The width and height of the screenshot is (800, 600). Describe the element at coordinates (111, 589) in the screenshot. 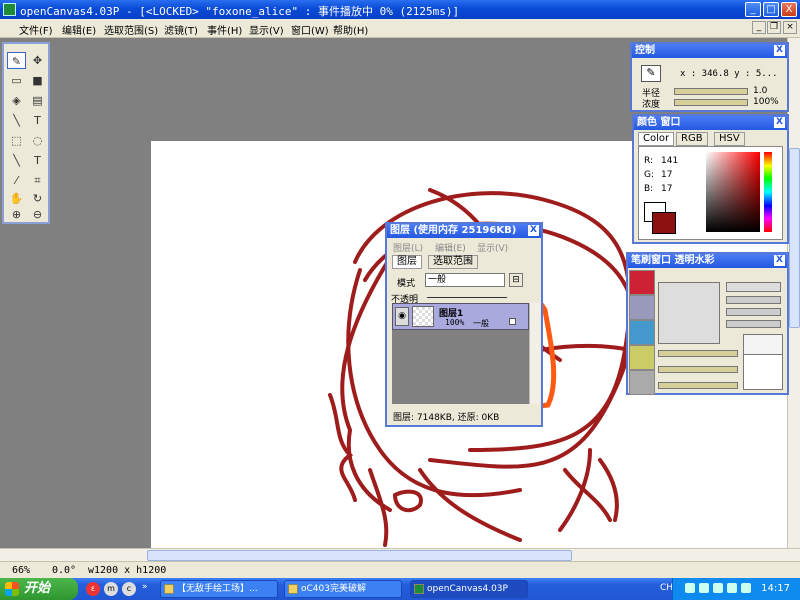

I see `quicklaunch-m-icon: m` at that location.